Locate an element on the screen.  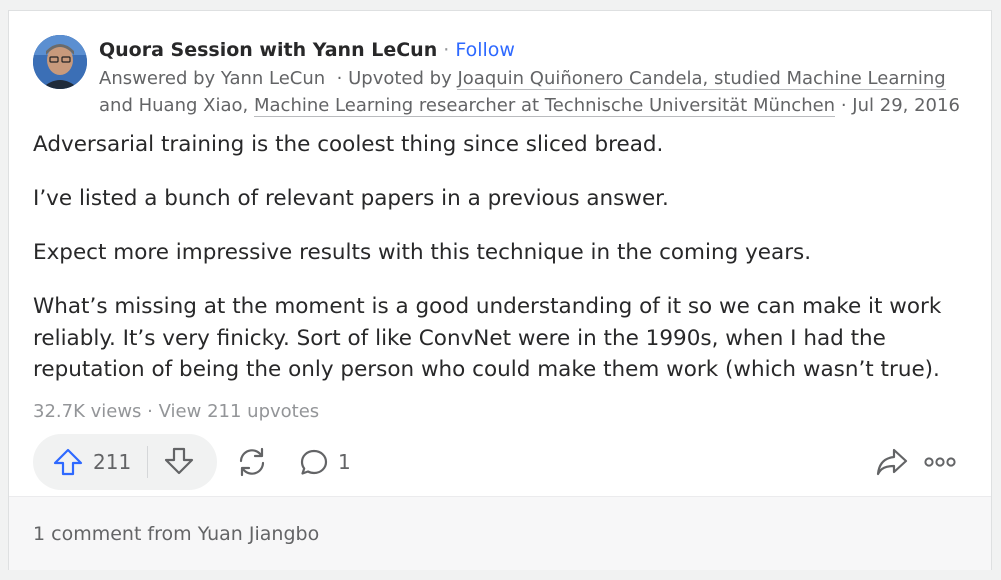
share-button is located at coordinates (252, 462).